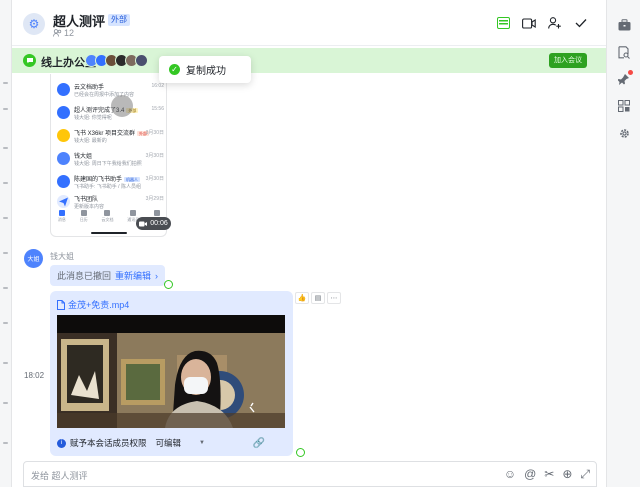 The image size is (640, 487). I want to click on group-avatar: ⚙, so click(34, 24).